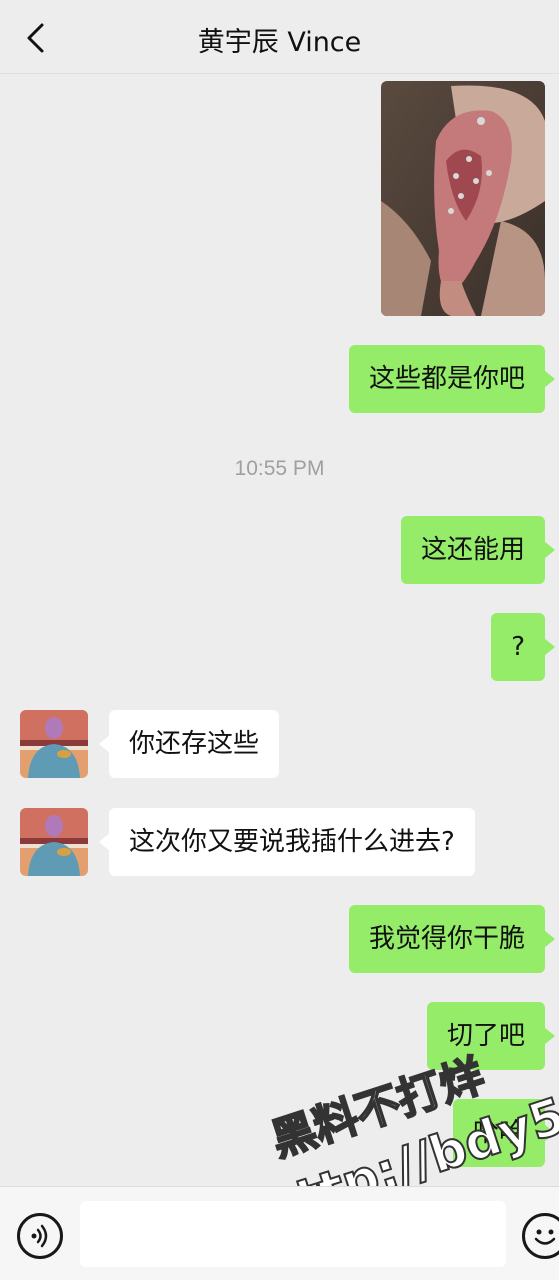 The image size is (559, 1280). I want to click on voice-button, so click(40, 1236).